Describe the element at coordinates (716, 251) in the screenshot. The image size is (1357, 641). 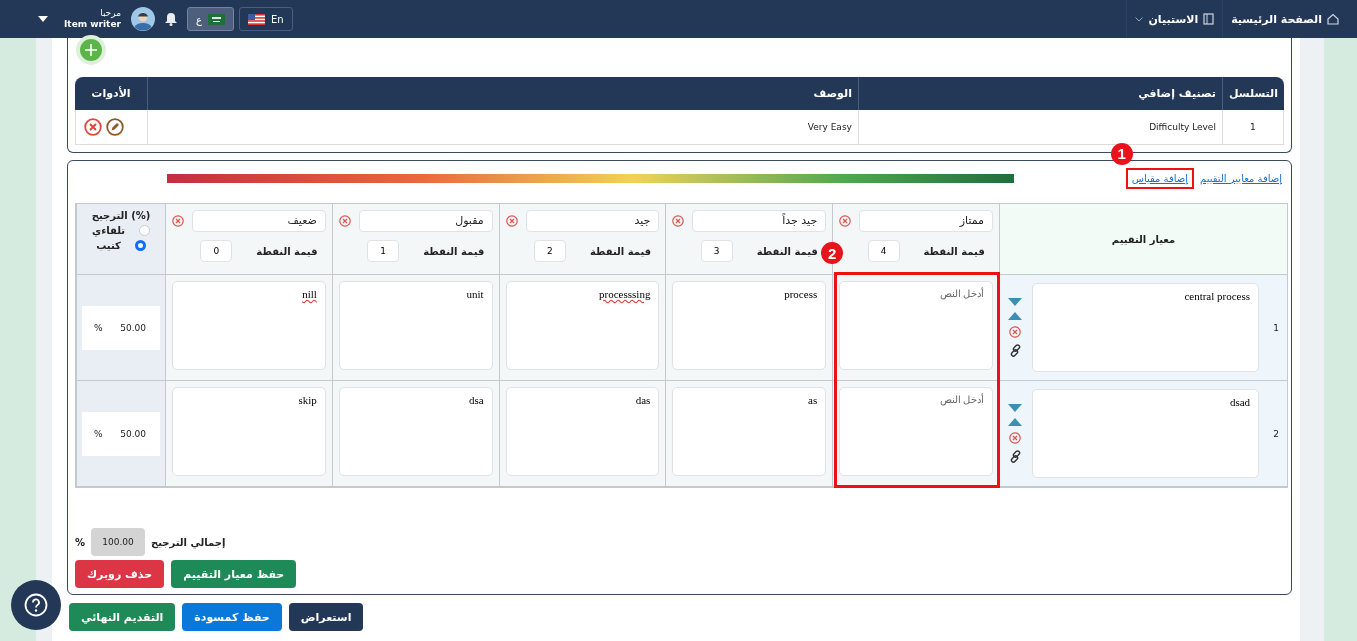
I see `points-field: 3` at that location.